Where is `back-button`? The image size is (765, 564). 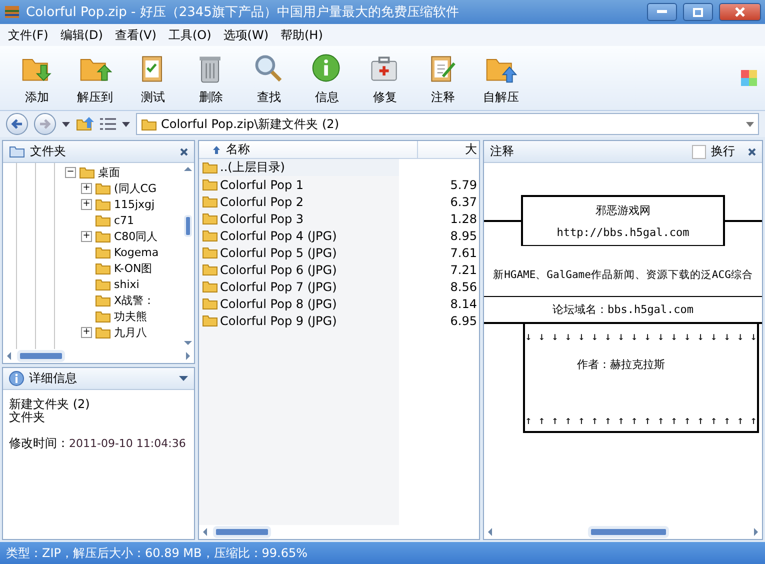
back-button is located at coordinates (17, 124).